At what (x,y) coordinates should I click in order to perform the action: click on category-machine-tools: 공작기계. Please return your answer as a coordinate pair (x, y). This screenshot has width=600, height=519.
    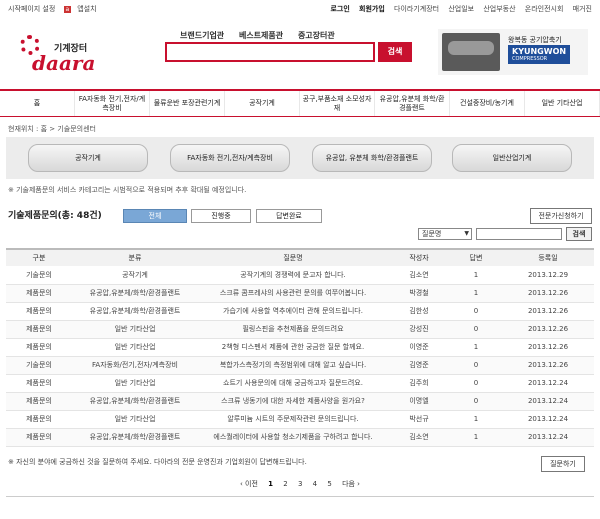
    Looking at the image, I should click on (88, 158).